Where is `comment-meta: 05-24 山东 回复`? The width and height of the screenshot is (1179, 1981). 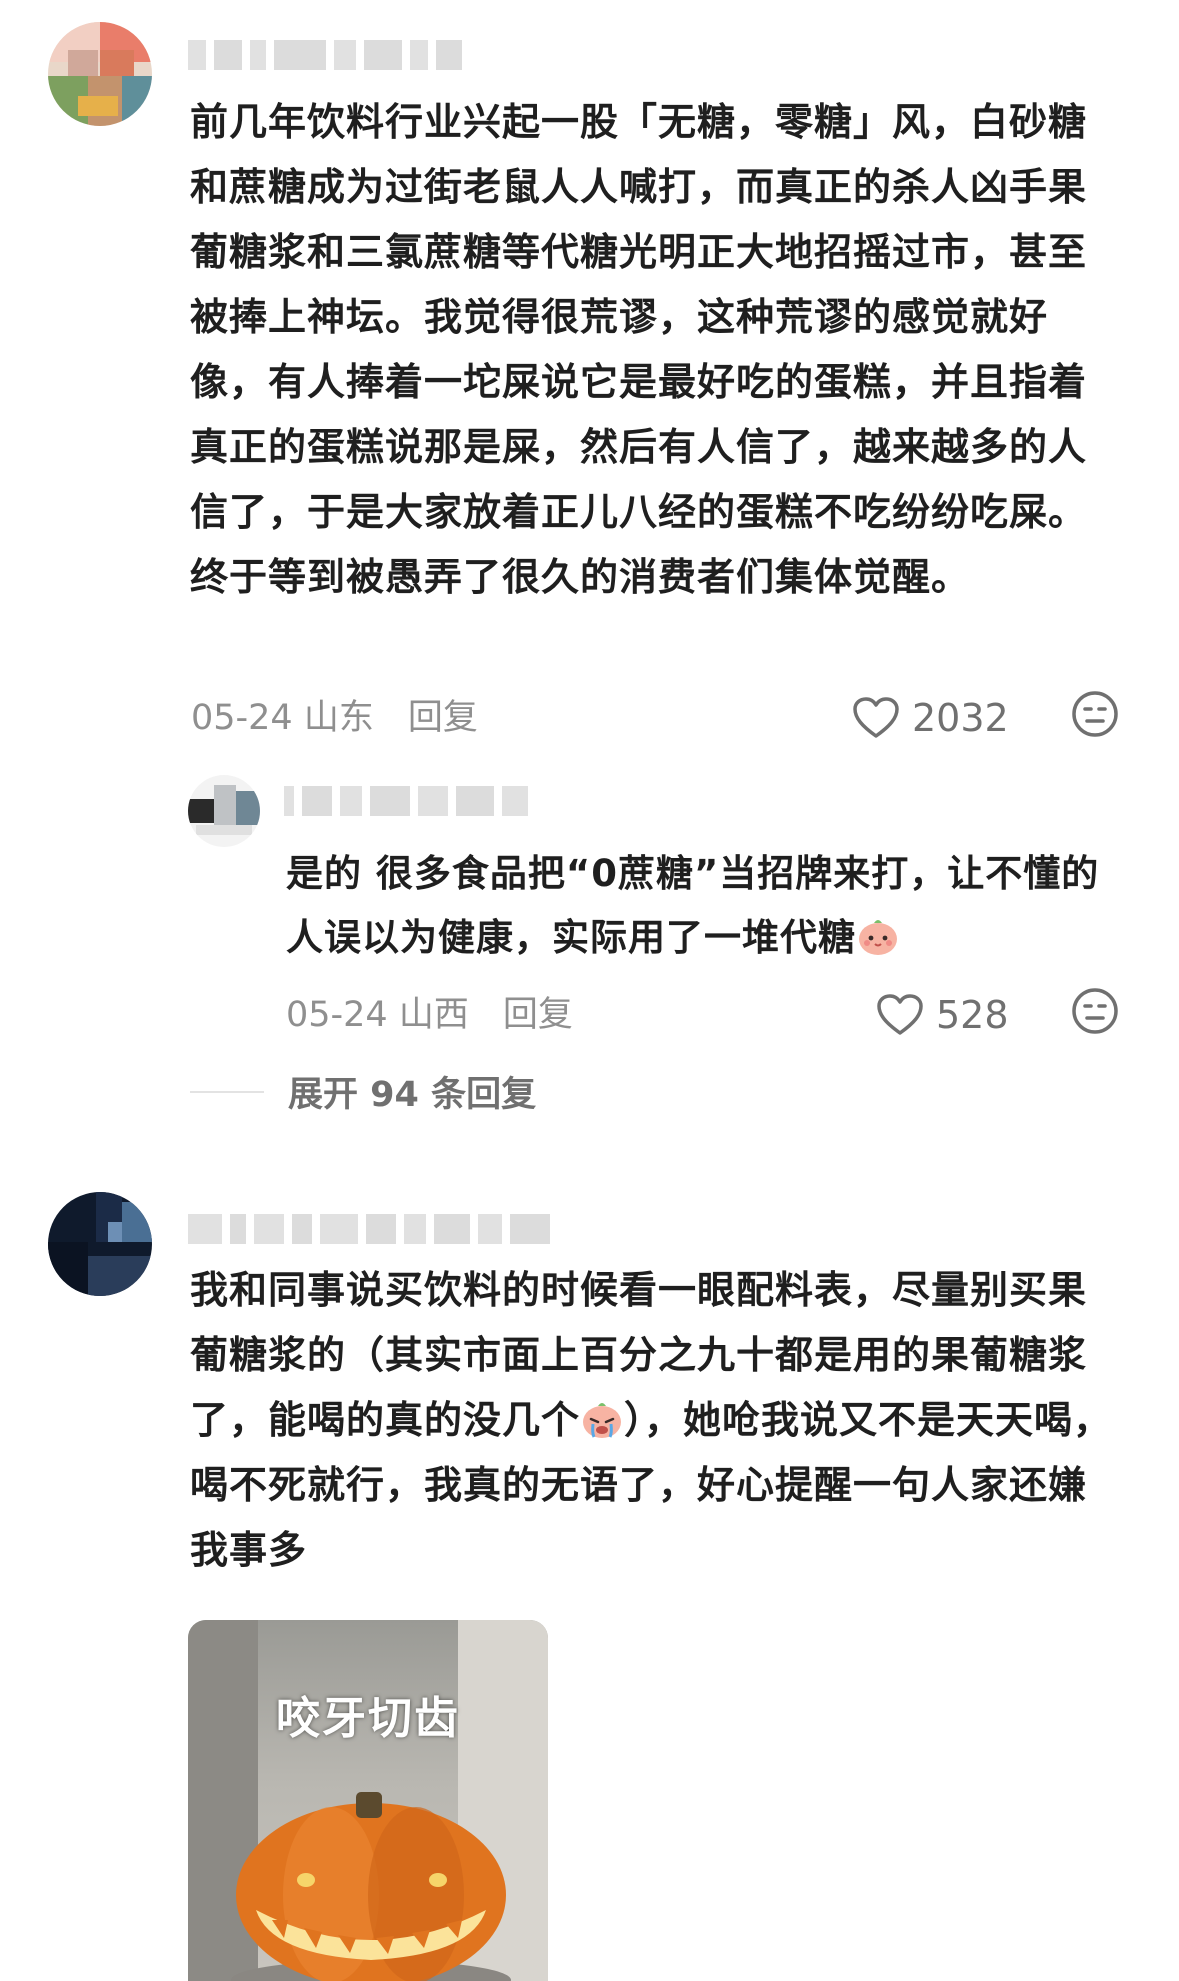 comment-meta: 05-24 山东 回复 is located at coordinates (334, 714).